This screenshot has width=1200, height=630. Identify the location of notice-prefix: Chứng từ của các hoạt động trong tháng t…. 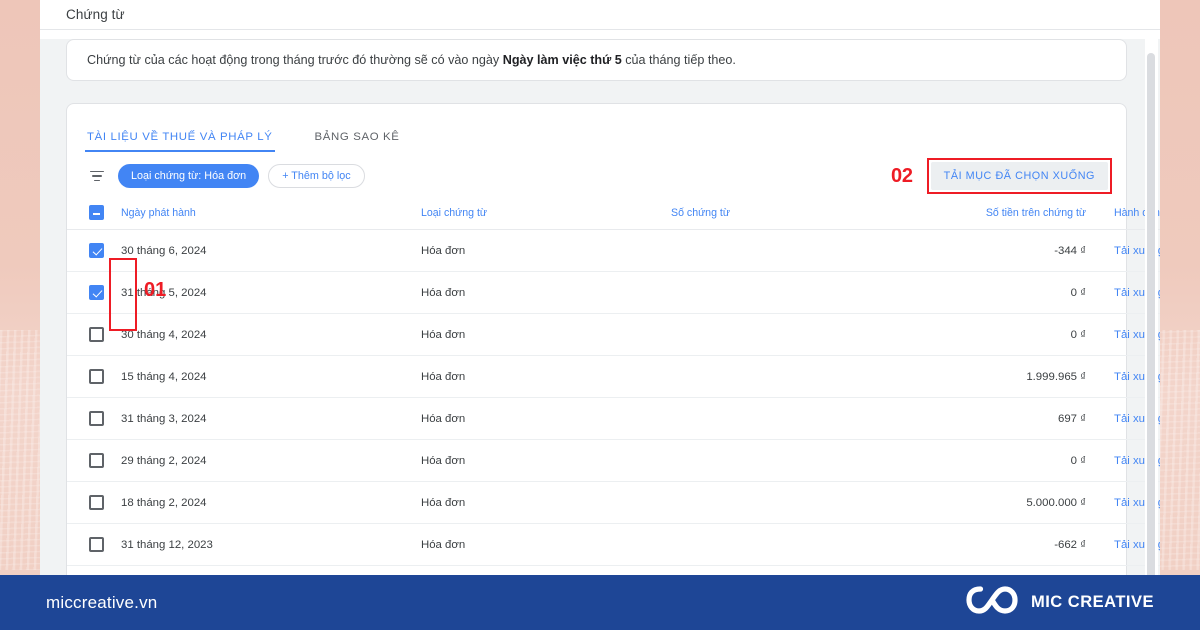
(295, 59).